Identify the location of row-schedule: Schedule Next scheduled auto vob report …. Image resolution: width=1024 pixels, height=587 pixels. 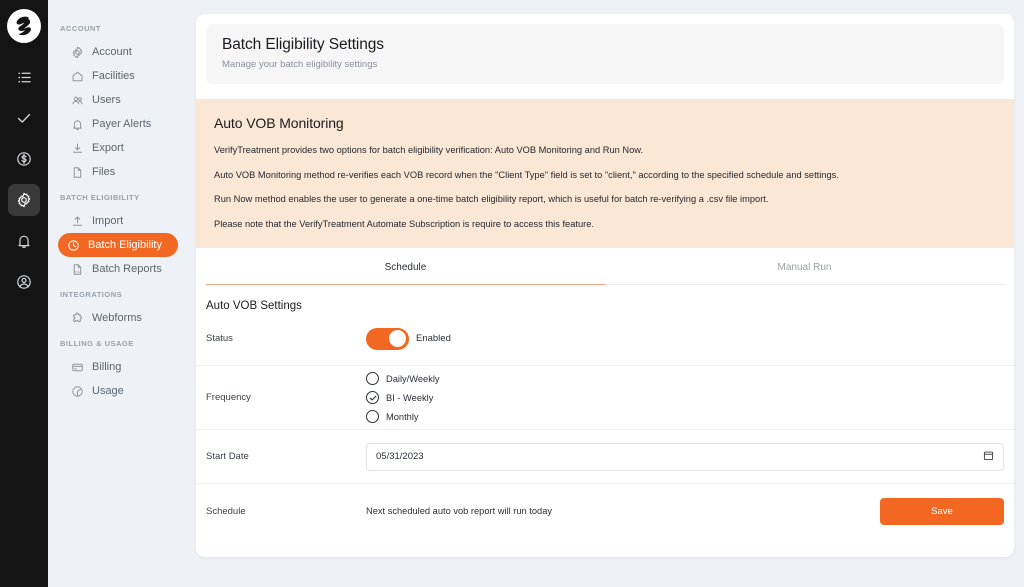
(605, 511).